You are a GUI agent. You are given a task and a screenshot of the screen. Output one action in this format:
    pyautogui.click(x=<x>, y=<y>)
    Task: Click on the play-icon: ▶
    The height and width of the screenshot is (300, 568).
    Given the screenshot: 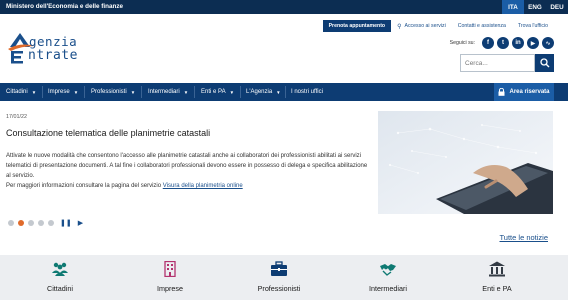 What is the action you would take?
    pyautogui.click(x=80, y=223)
    